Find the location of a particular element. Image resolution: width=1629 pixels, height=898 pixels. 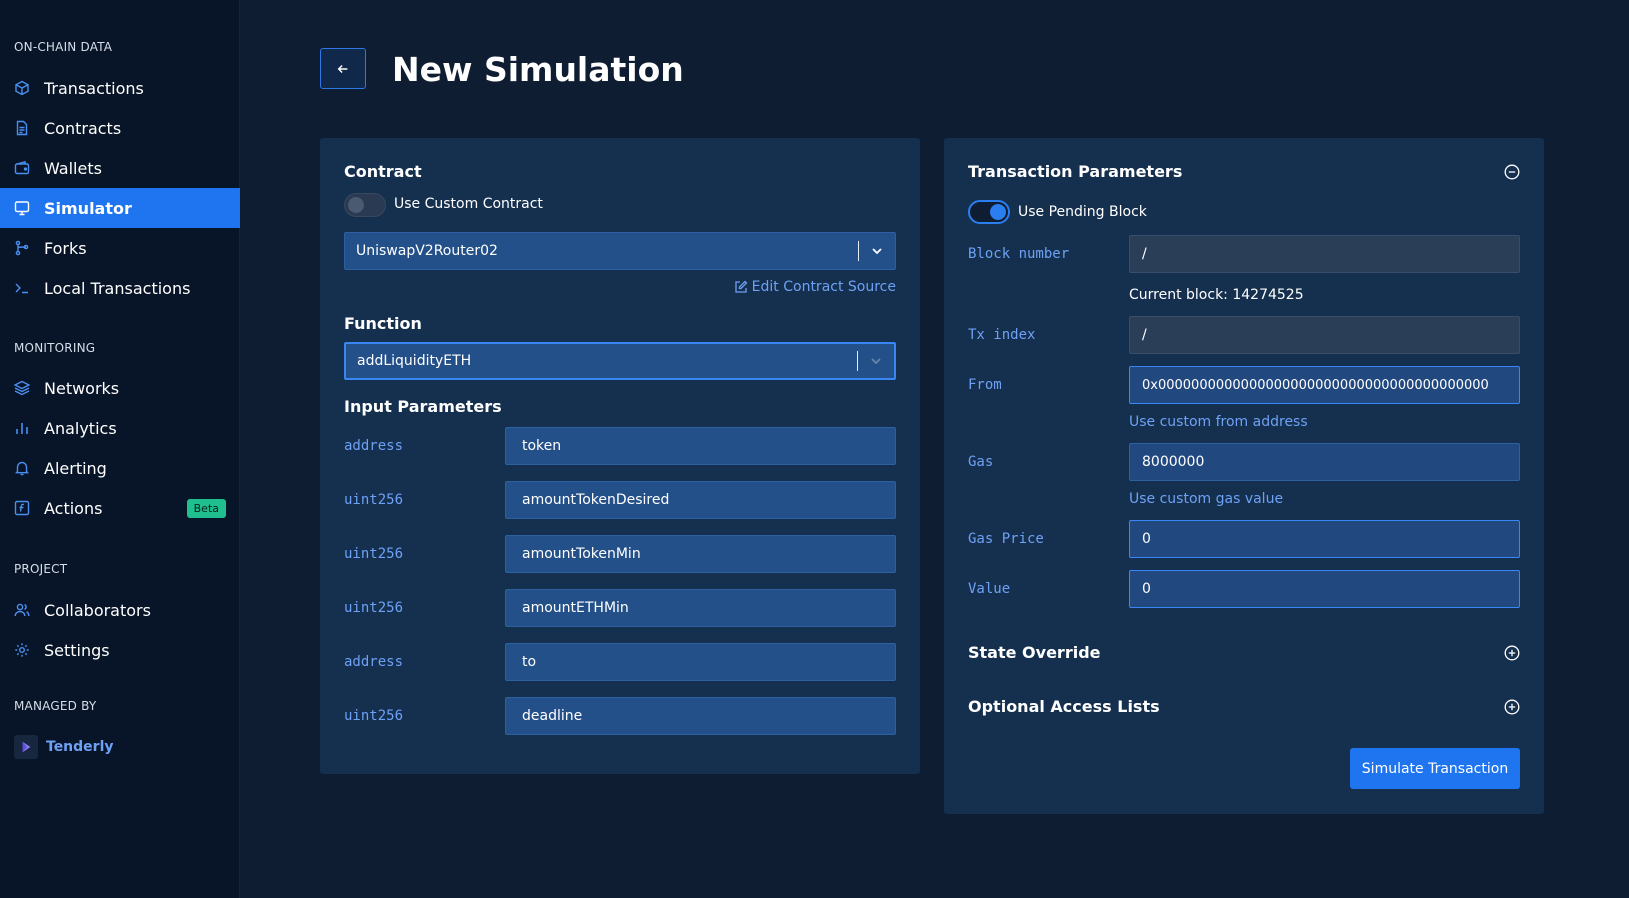

function-select-value: addLiquidityETH is located at coordinates (414, 361).